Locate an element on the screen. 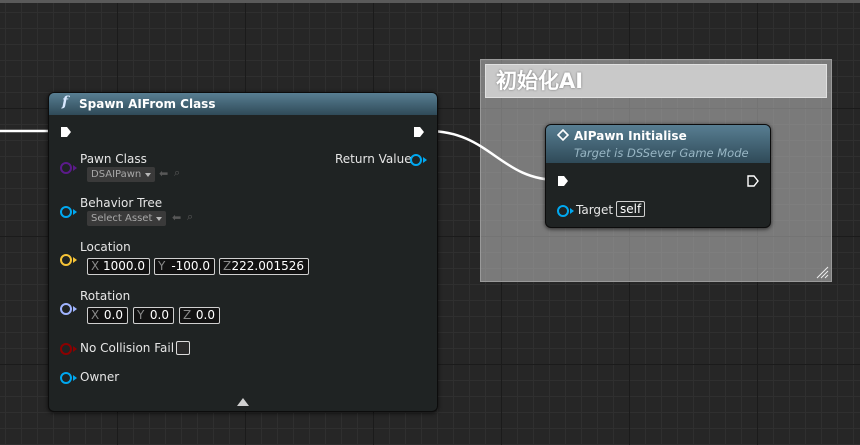 Image resolution: width=860 pixels, height=445 pixels. function-diamond-icon is located at coordinates (563, 135).